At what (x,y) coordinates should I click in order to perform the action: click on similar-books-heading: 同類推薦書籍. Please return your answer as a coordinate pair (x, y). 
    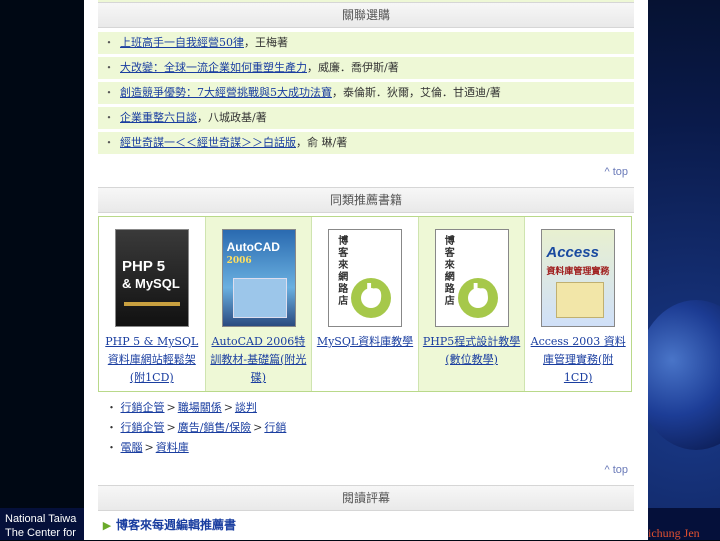
    Looking at the image, I should click on (366, 200).